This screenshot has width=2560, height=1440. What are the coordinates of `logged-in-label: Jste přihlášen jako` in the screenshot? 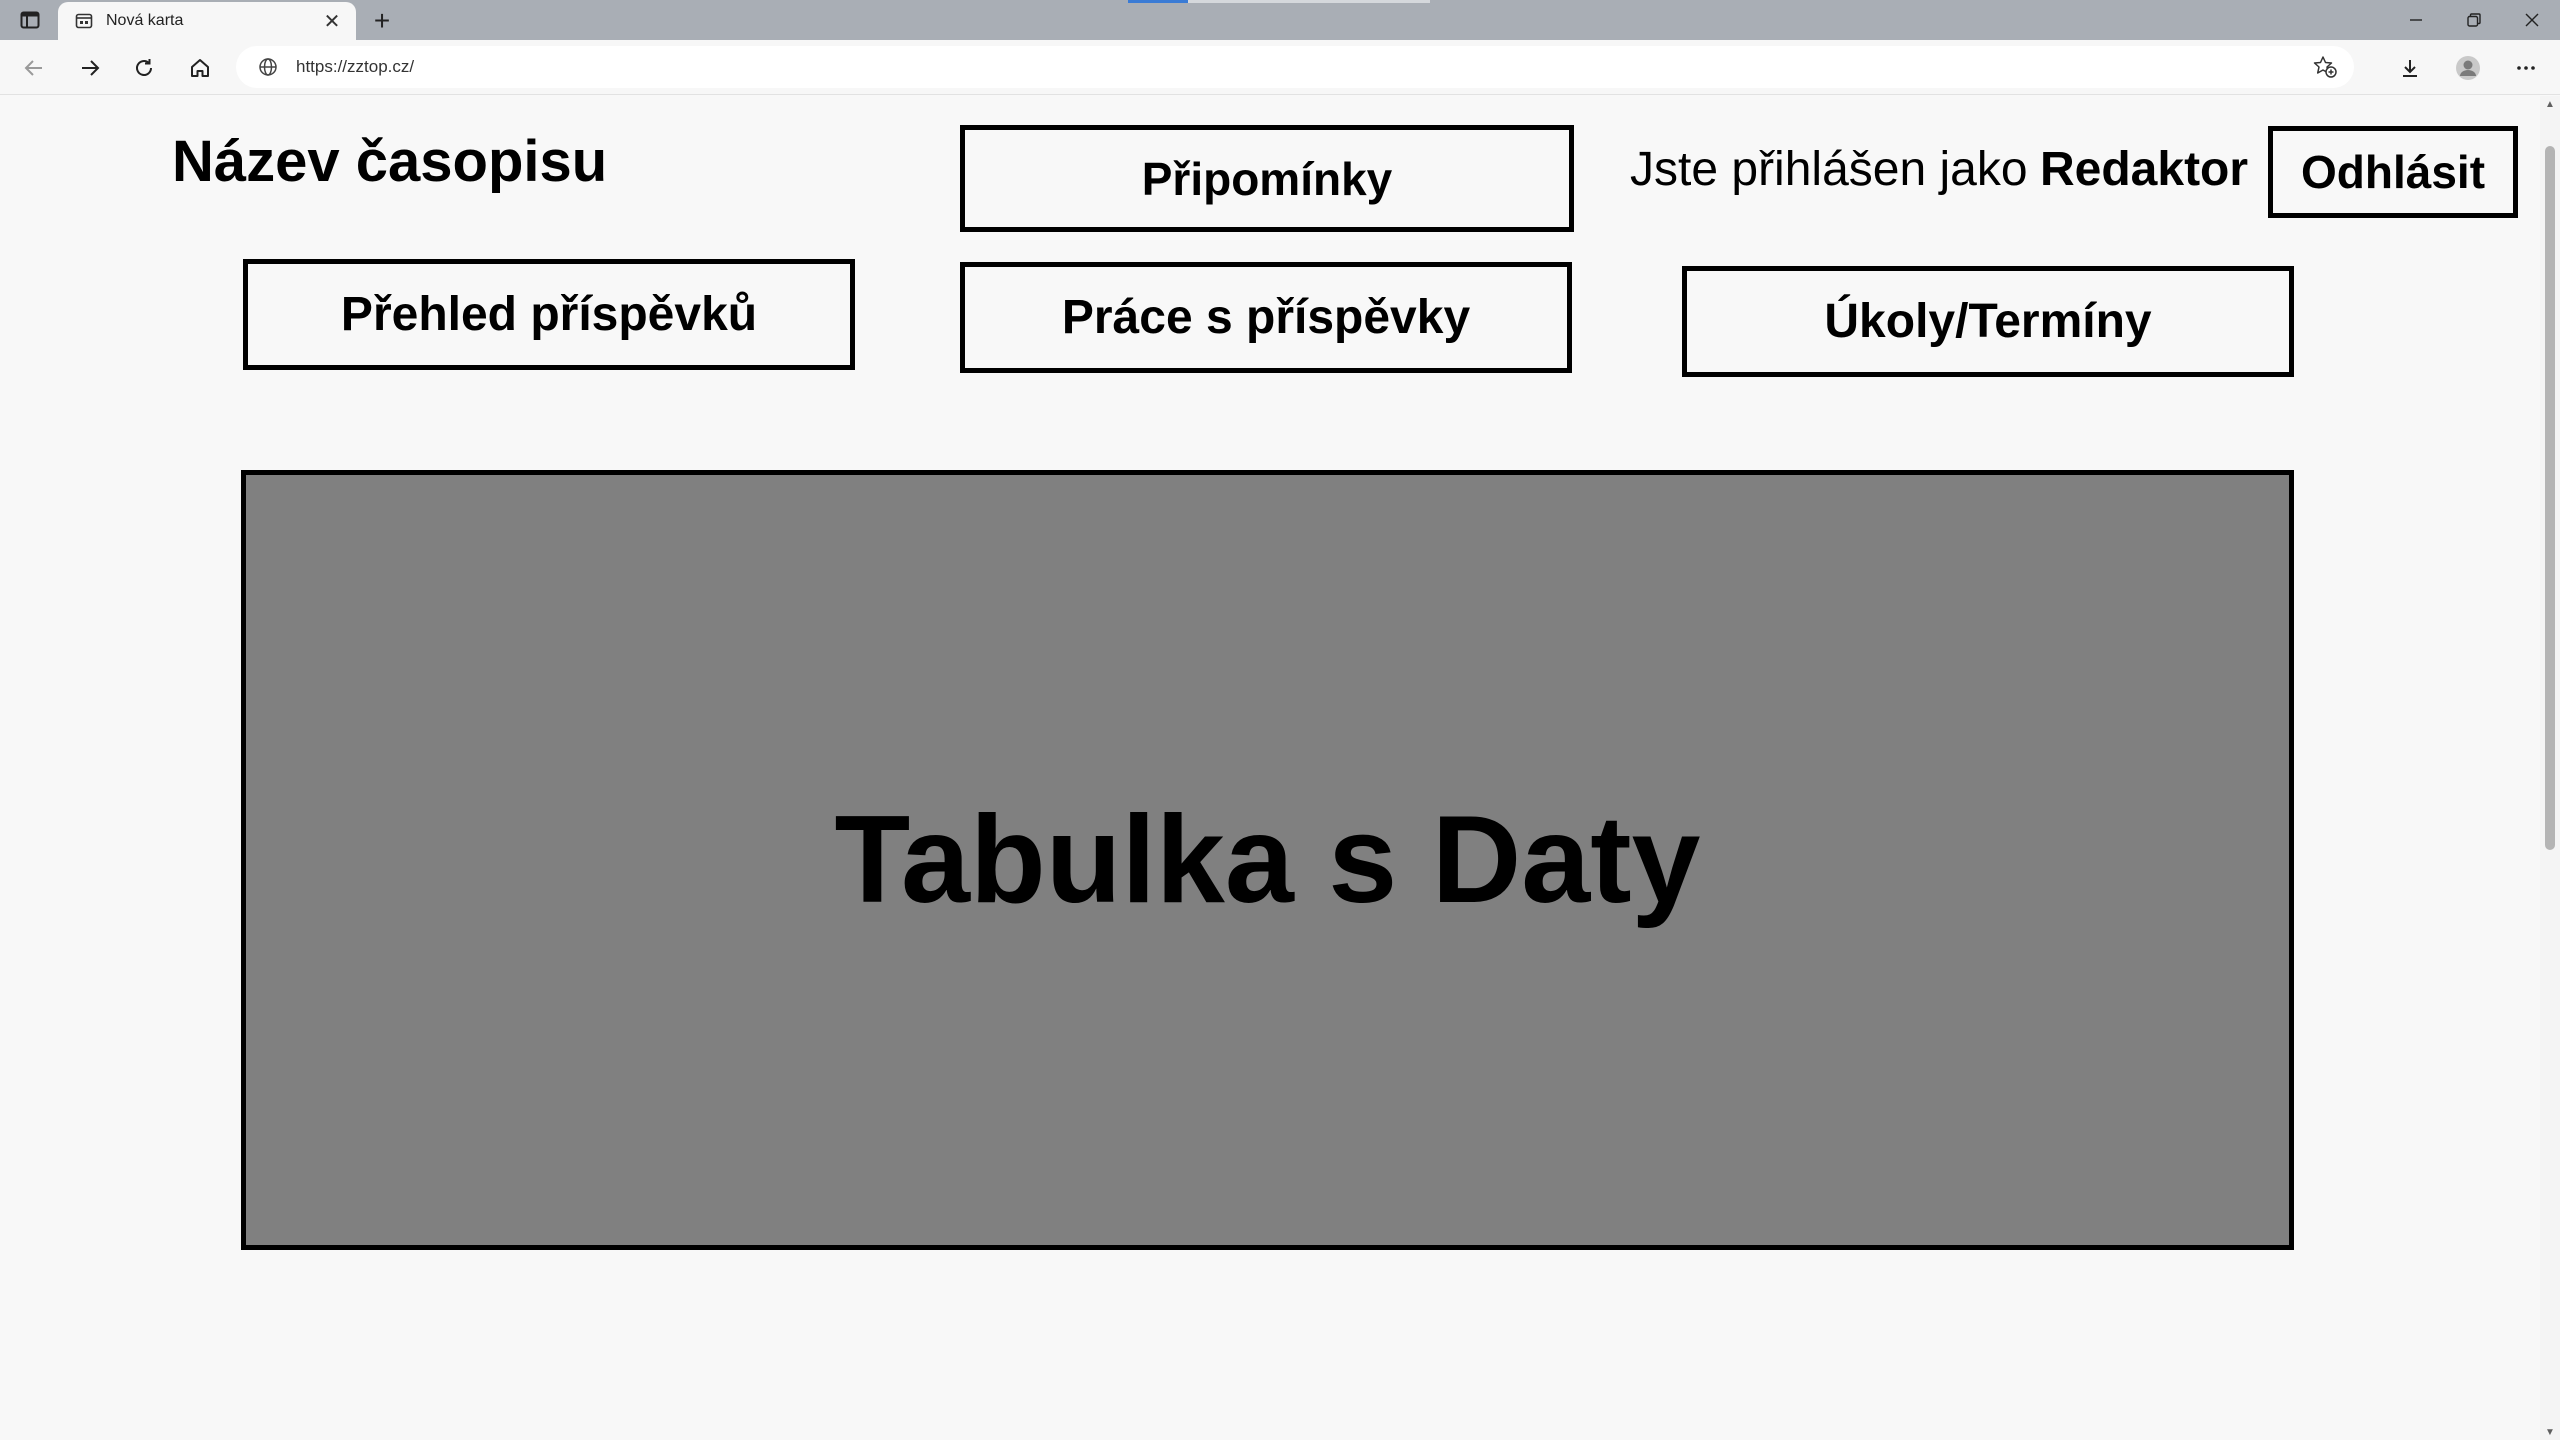 It's located at (1829, 169).